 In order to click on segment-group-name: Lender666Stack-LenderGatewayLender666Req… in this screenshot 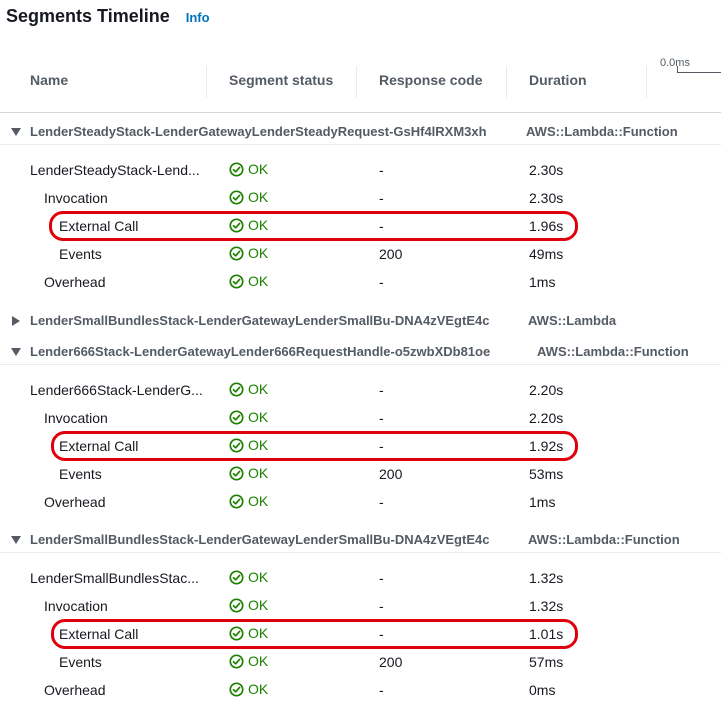, I will do `click(260, 351)`.